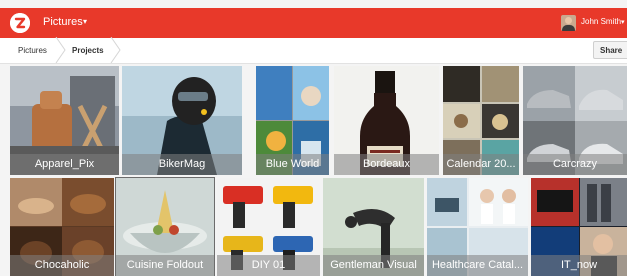 This screenshot has width=627, height=276. Describe the element at coordinates (85, 21) in the screenshot. I see `chevron-down-icon: ▾` at that location.